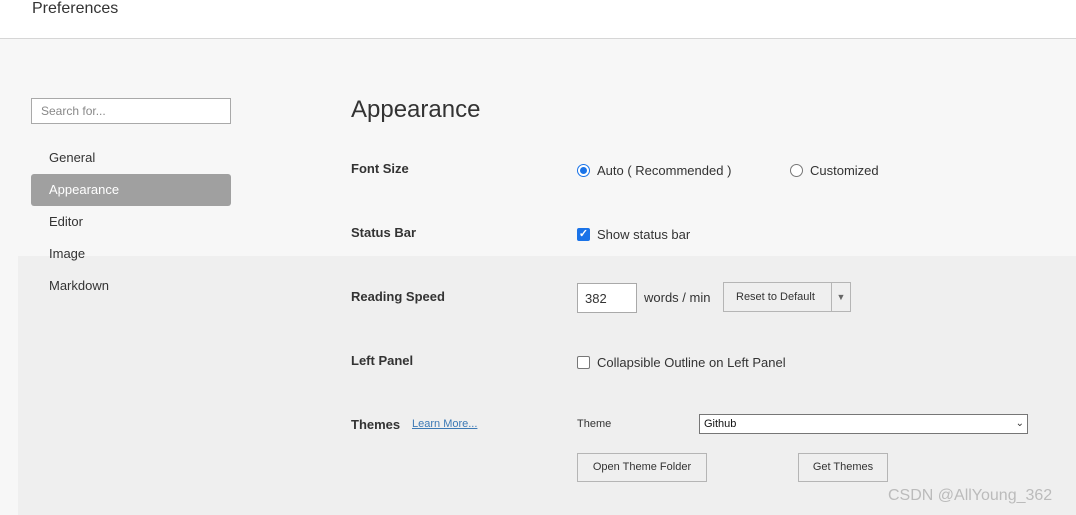 This screenshot has height=515, width=1076. What do you see at coordinates (1019, 423) in the screenshot?
I see `chevron-down-icon: ⌄` at bounding box center [1019, 423].